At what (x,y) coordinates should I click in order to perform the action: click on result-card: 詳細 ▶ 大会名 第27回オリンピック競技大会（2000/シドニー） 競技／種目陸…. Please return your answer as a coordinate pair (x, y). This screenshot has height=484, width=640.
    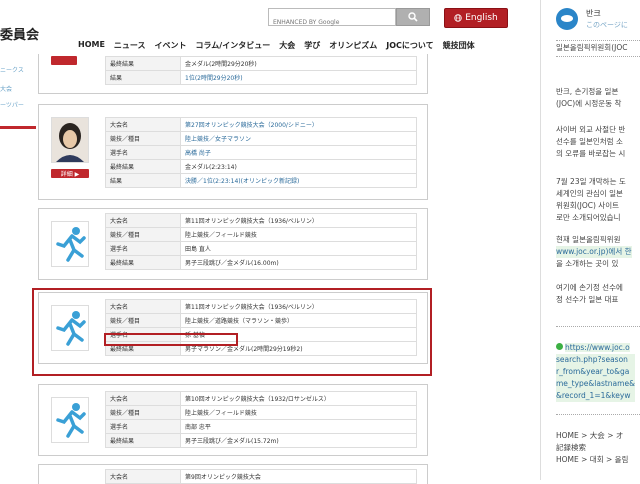
    Looking at the image, I should click on (233, 152).